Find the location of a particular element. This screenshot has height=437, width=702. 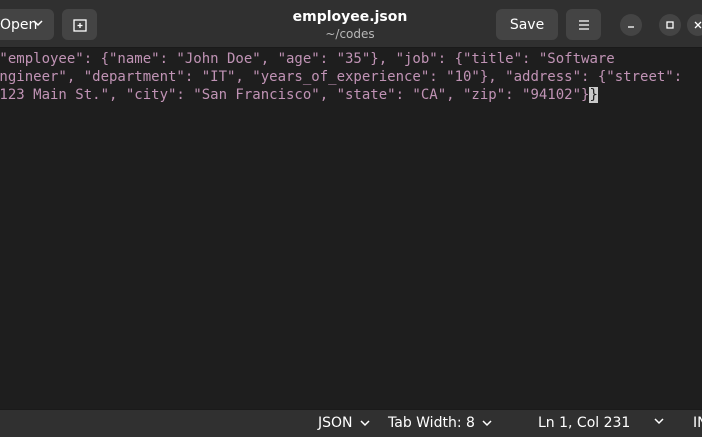

new-tab-icon is located at coordinates (79, 25).